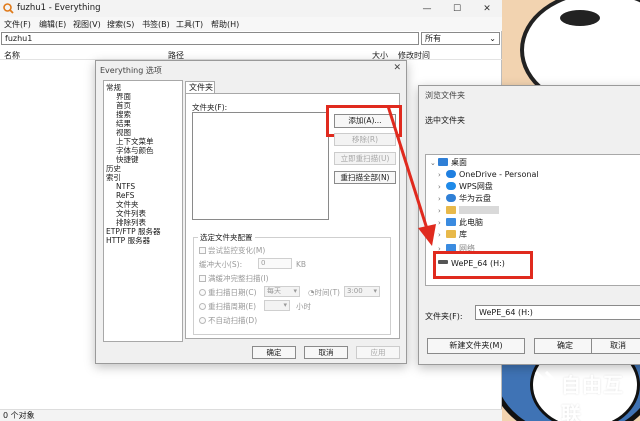  I want to click on tree-item-ui: 界面, so click(123, 96).